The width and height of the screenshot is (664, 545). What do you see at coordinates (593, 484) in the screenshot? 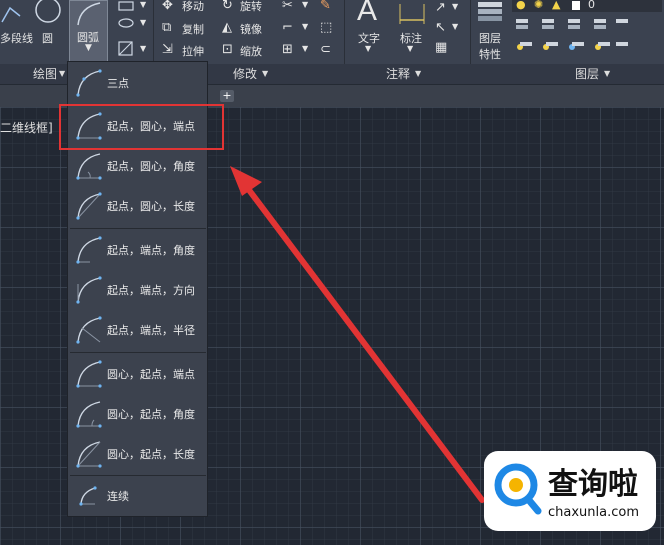
I see `watermark-name: 查询啦` at bounding box center [593, 484].